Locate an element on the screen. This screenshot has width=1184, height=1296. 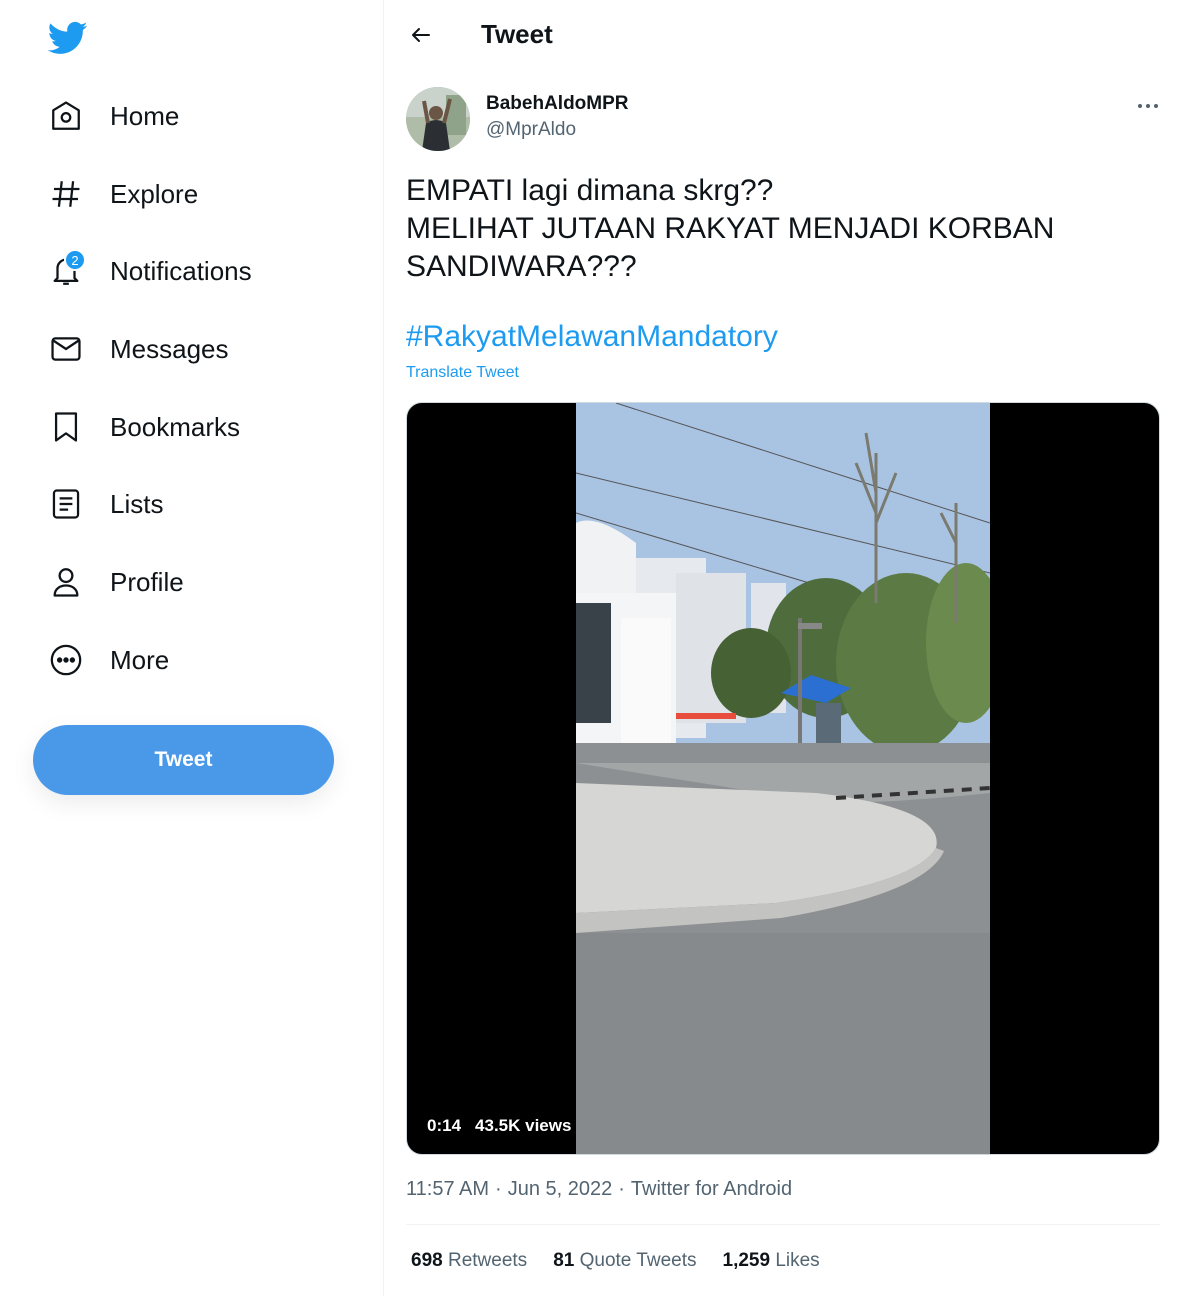
bell-icon: 2 is located at coordinates (67, 269).